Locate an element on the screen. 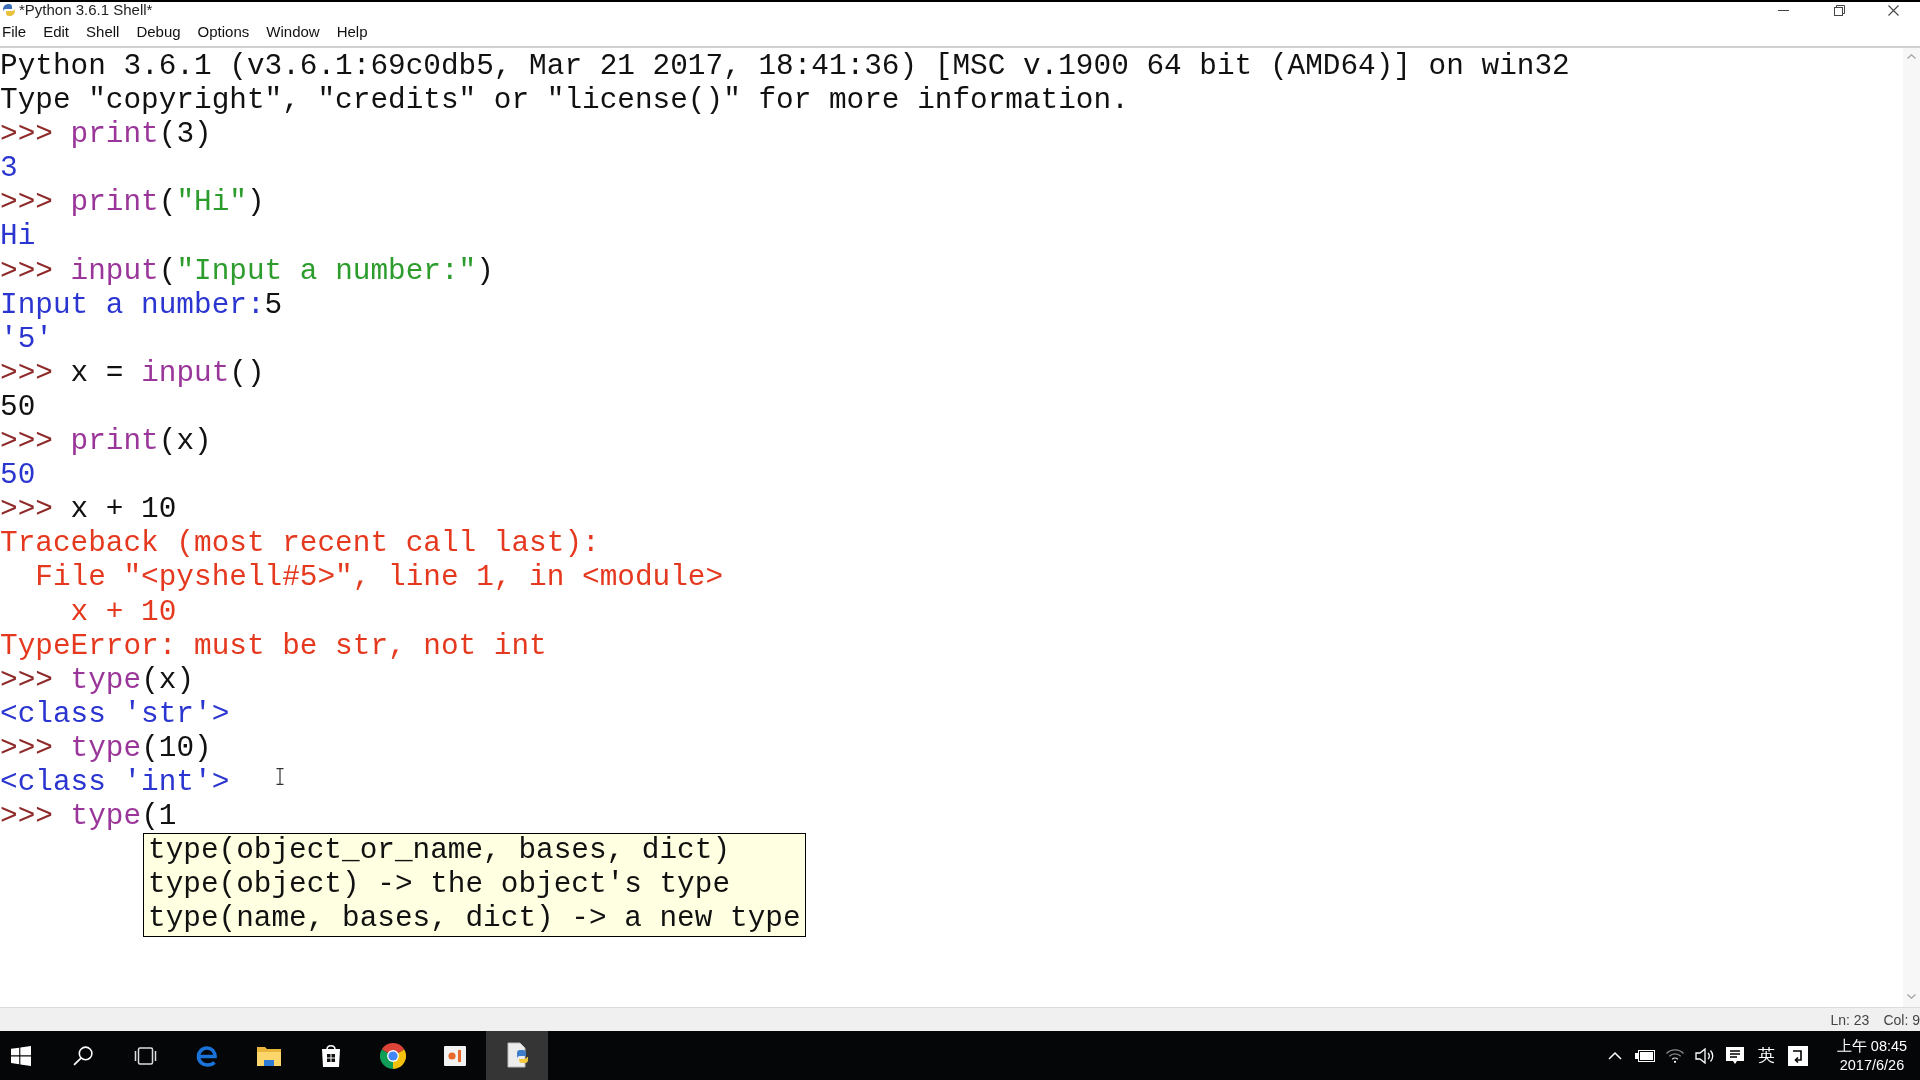 The width and height of the screenshot is (1920, 1080). wifi-icon is located at coordinates (1675, 1055).